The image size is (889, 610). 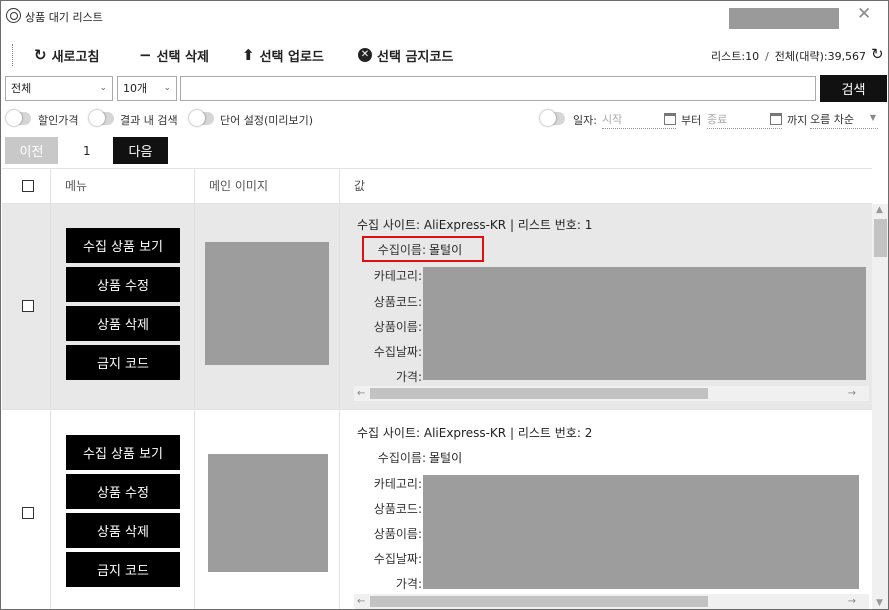 I want to click on category-select-value: 전체, so click(x=21, y=88).